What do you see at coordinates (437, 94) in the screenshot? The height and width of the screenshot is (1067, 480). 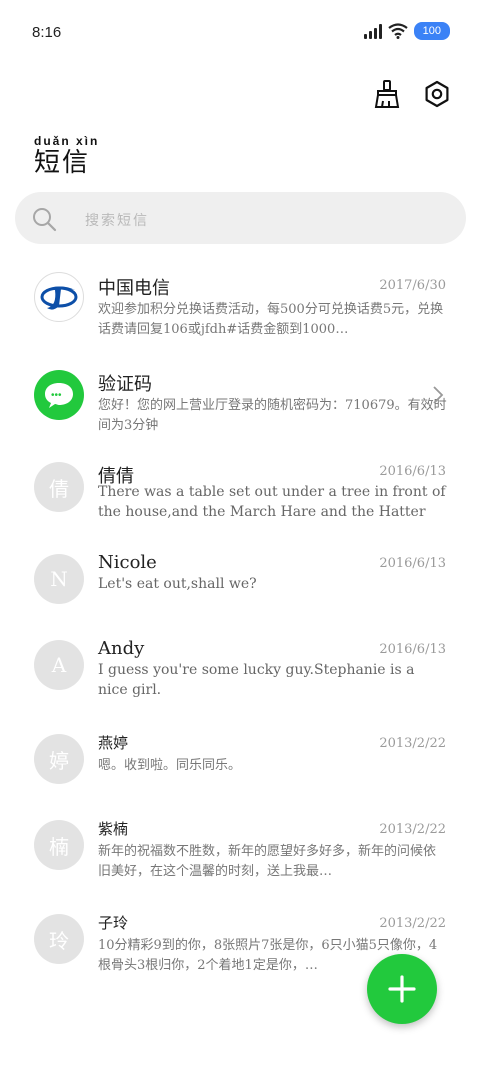 I see `gear-icon` at bounding box center [437, 94].